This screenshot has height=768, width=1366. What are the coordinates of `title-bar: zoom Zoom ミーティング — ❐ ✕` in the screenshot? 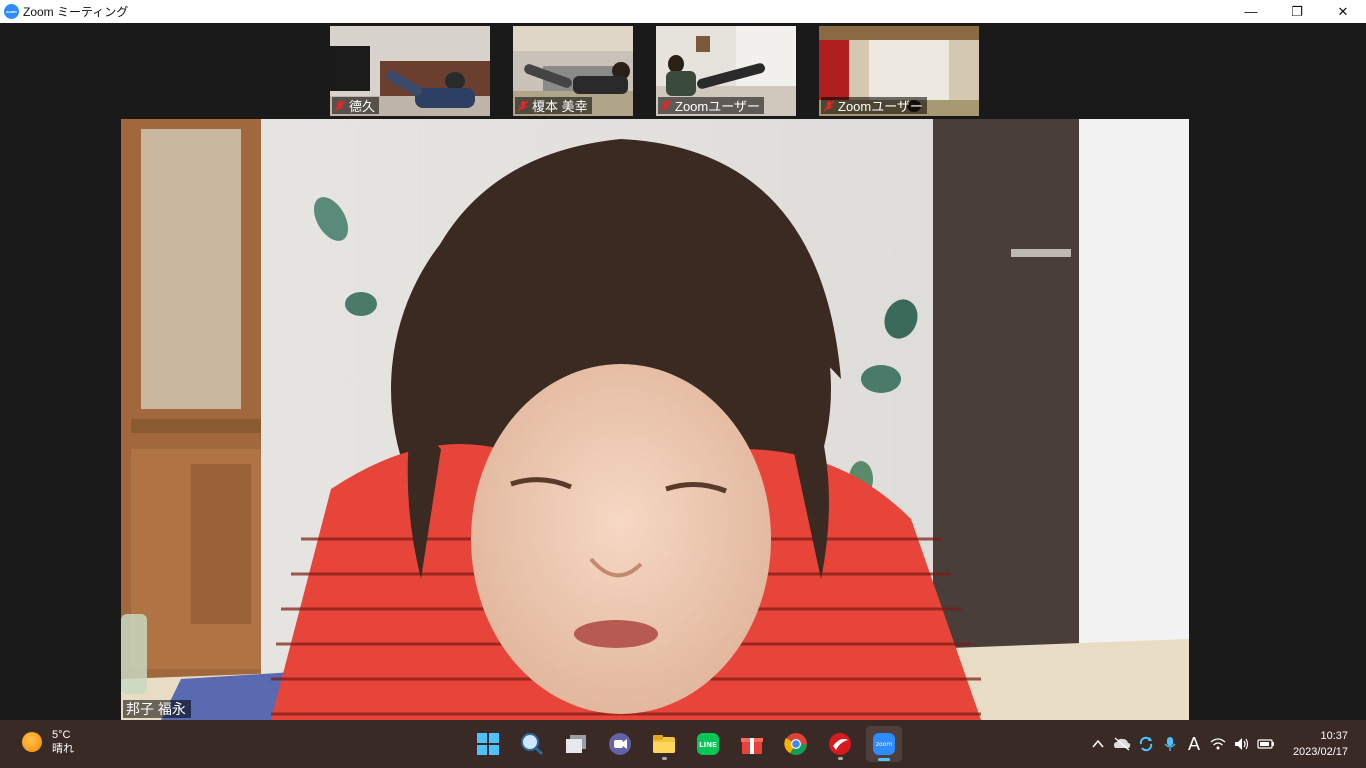 It's located at (683, 11).